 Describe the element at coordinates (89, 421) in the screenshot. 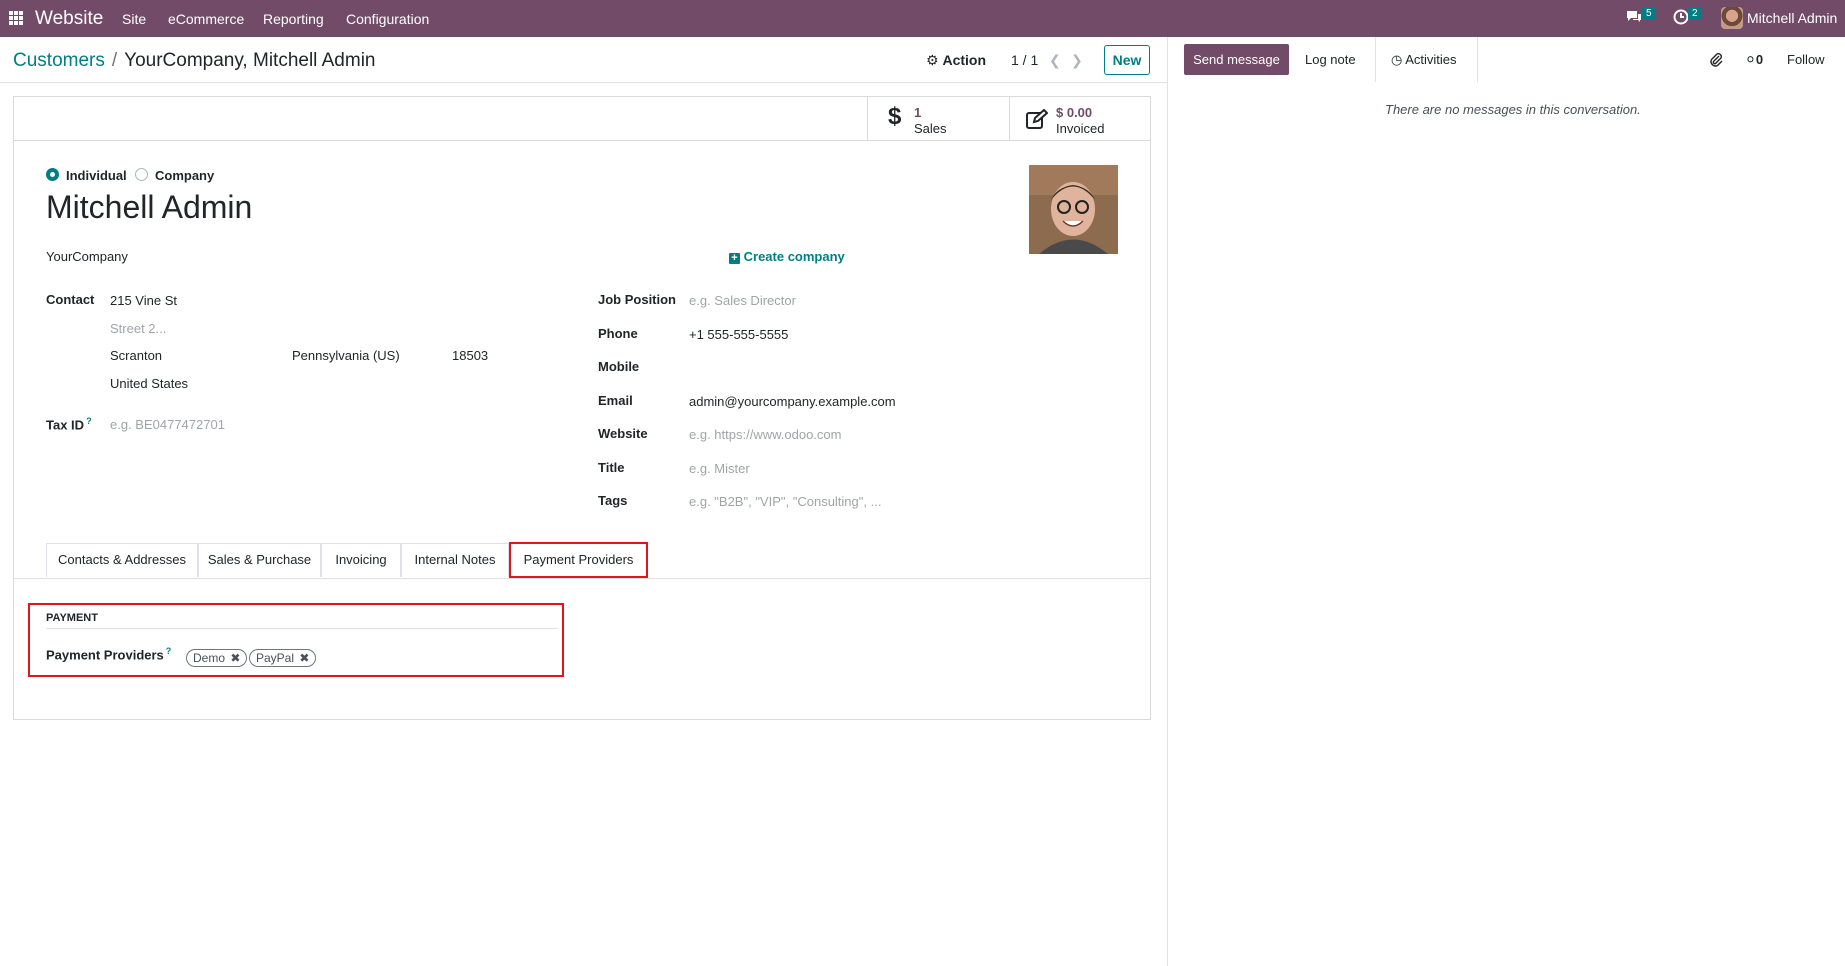

I see `tax-id-help-icon: ?` at that location.